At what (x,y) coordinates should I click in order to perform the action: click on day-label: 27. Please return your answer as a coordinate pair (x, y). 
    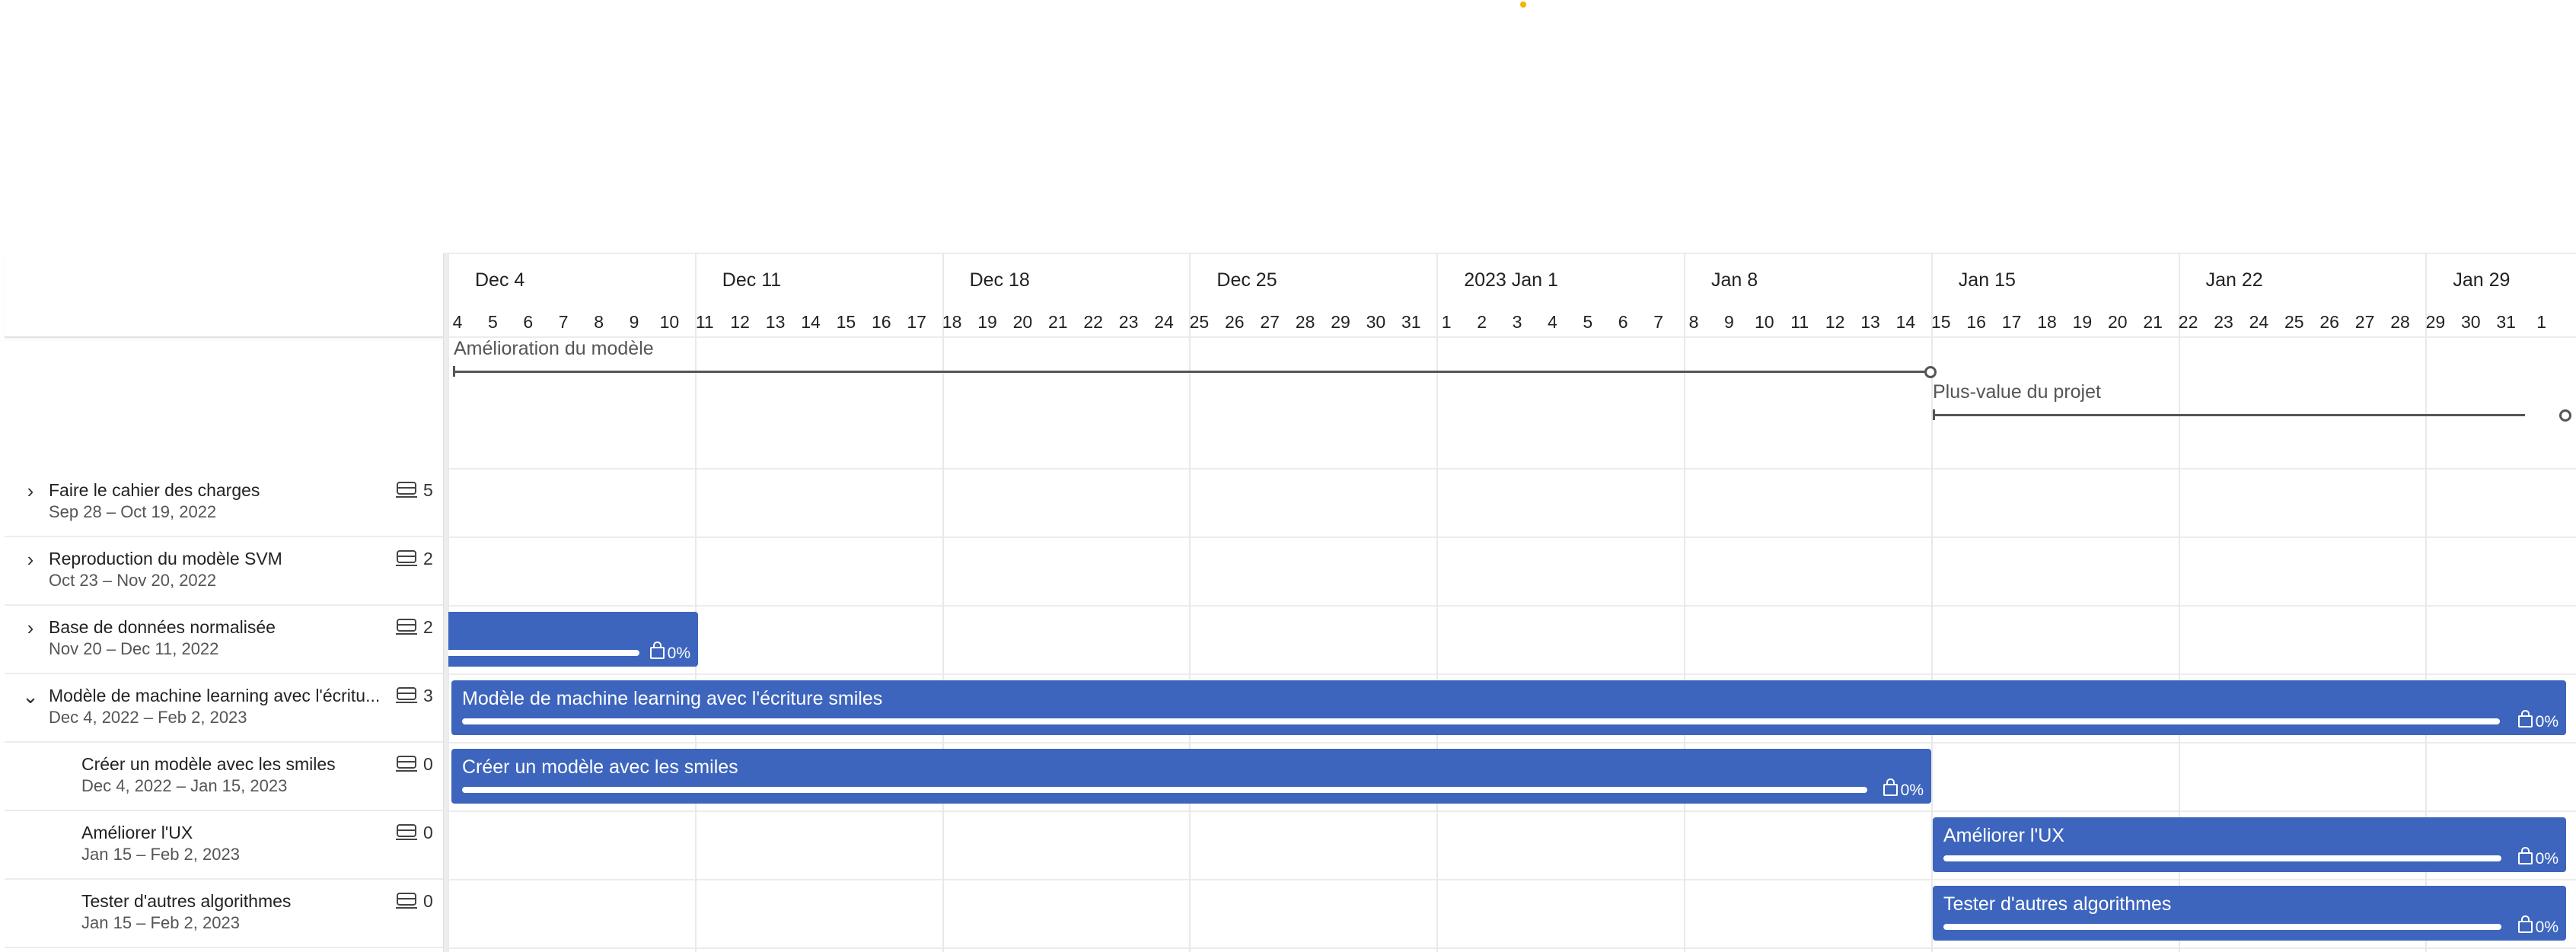
    Looking at the image, I should click on (2364, 322).